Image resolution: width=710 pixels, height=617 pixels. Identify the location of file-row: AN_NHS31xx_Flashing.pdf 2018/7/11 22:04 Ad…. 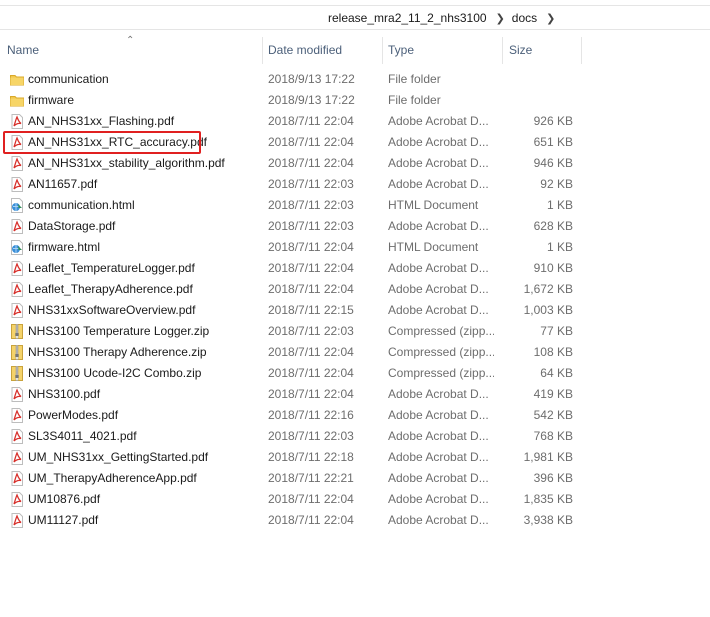
(300, 121).